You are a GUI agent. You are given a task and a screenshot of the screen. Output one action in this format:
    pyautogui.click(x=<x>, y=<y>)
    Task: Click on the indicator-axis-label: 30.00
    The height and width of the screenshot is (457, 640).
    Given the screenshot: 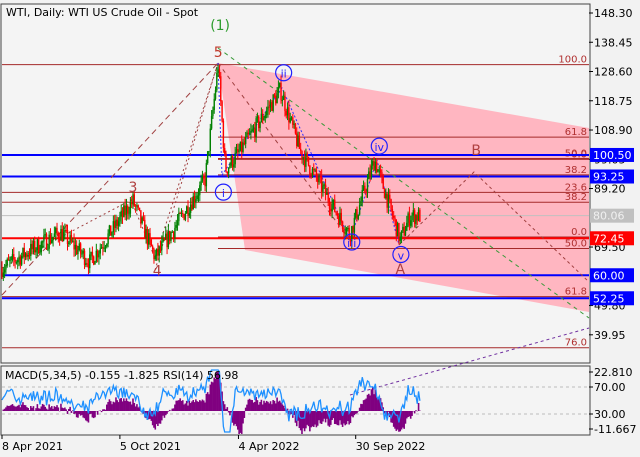 What is the action you would take?
    pyautogui.click(x=610, y=414)
    